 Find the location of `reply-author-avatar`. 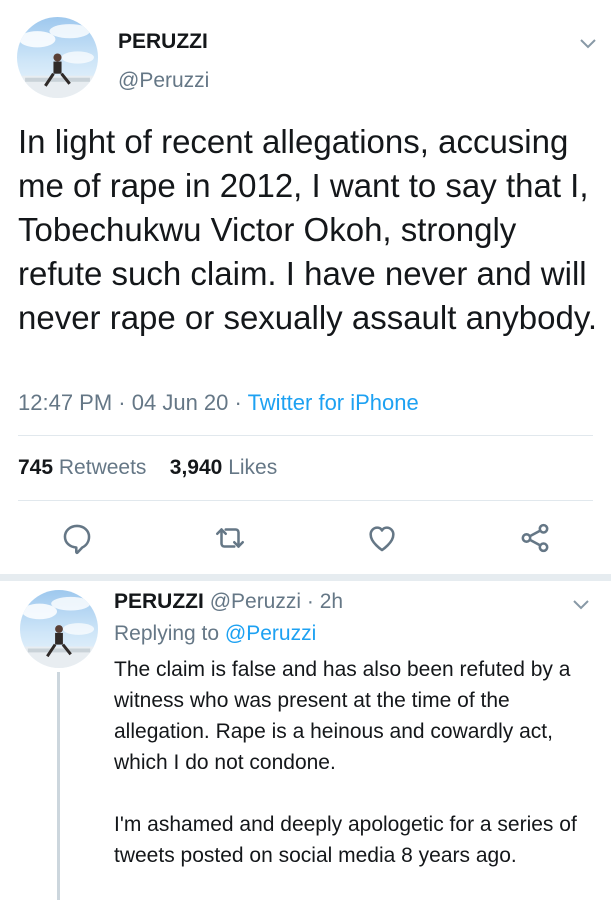

reply-author-avatar is located at coordinates (59, 629).